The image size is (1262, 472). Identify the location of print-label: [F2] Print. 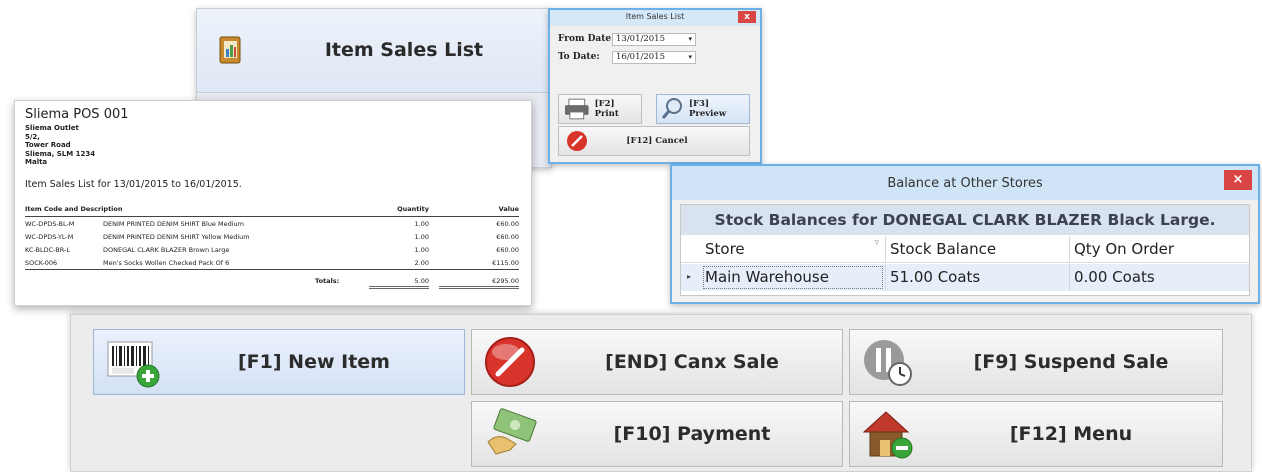
(606, 109).